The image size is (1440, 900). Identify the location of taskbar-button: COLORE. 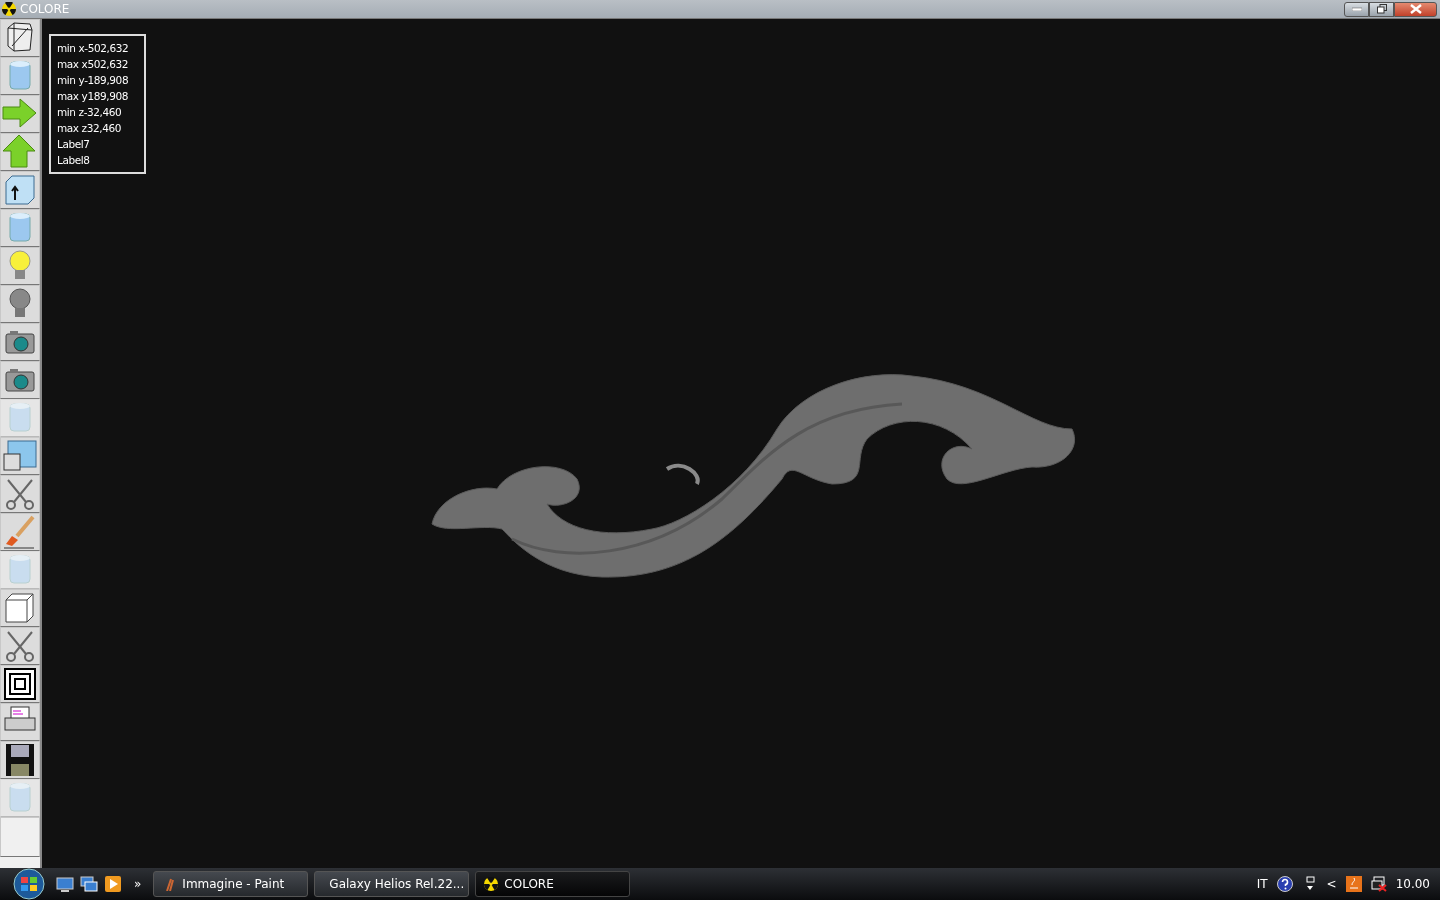
(553, 884).